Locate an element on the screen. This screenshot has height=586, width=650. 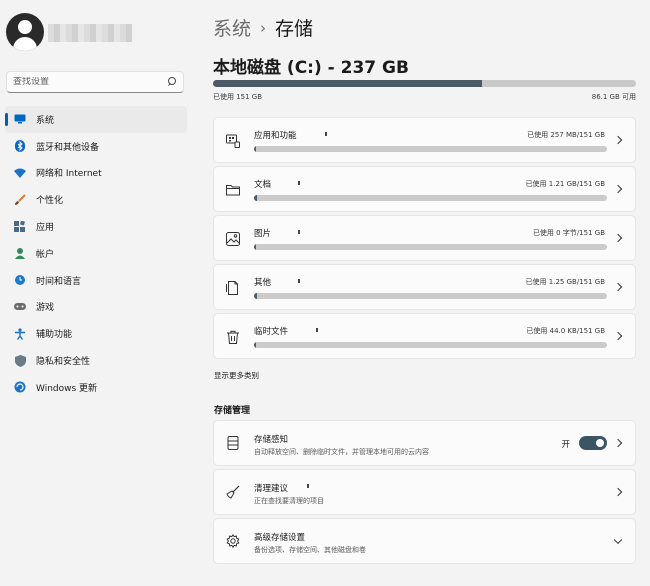
row-subtitle: 自动释放空间、删除临时文件，并管理本地可用的云内容 is located at coordinates (341, 452).